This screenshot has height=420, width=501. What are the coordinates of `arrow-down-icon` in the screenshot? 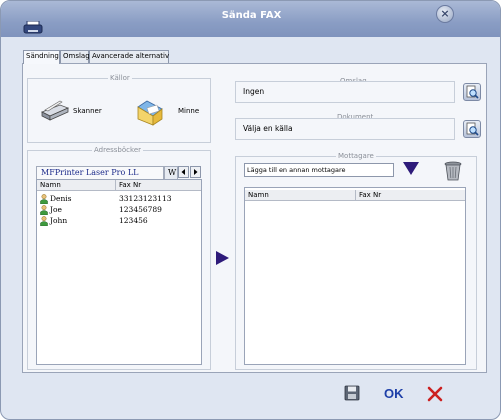 It's located at (411, 168).